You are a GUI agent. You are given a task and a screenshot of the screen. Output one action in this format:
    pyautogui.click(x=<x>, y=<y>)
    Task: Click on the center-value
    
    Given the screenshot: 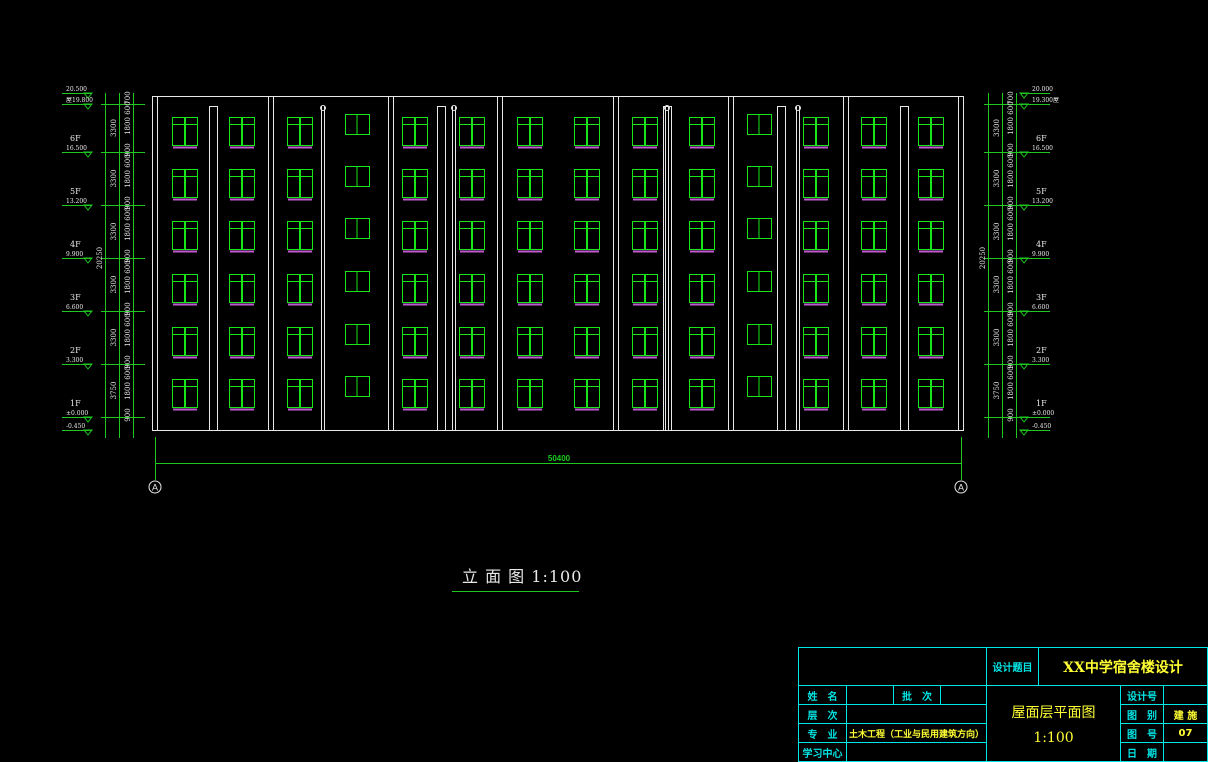 What is the action you would take?
    pyautogui.click(x=916, y=752)
    